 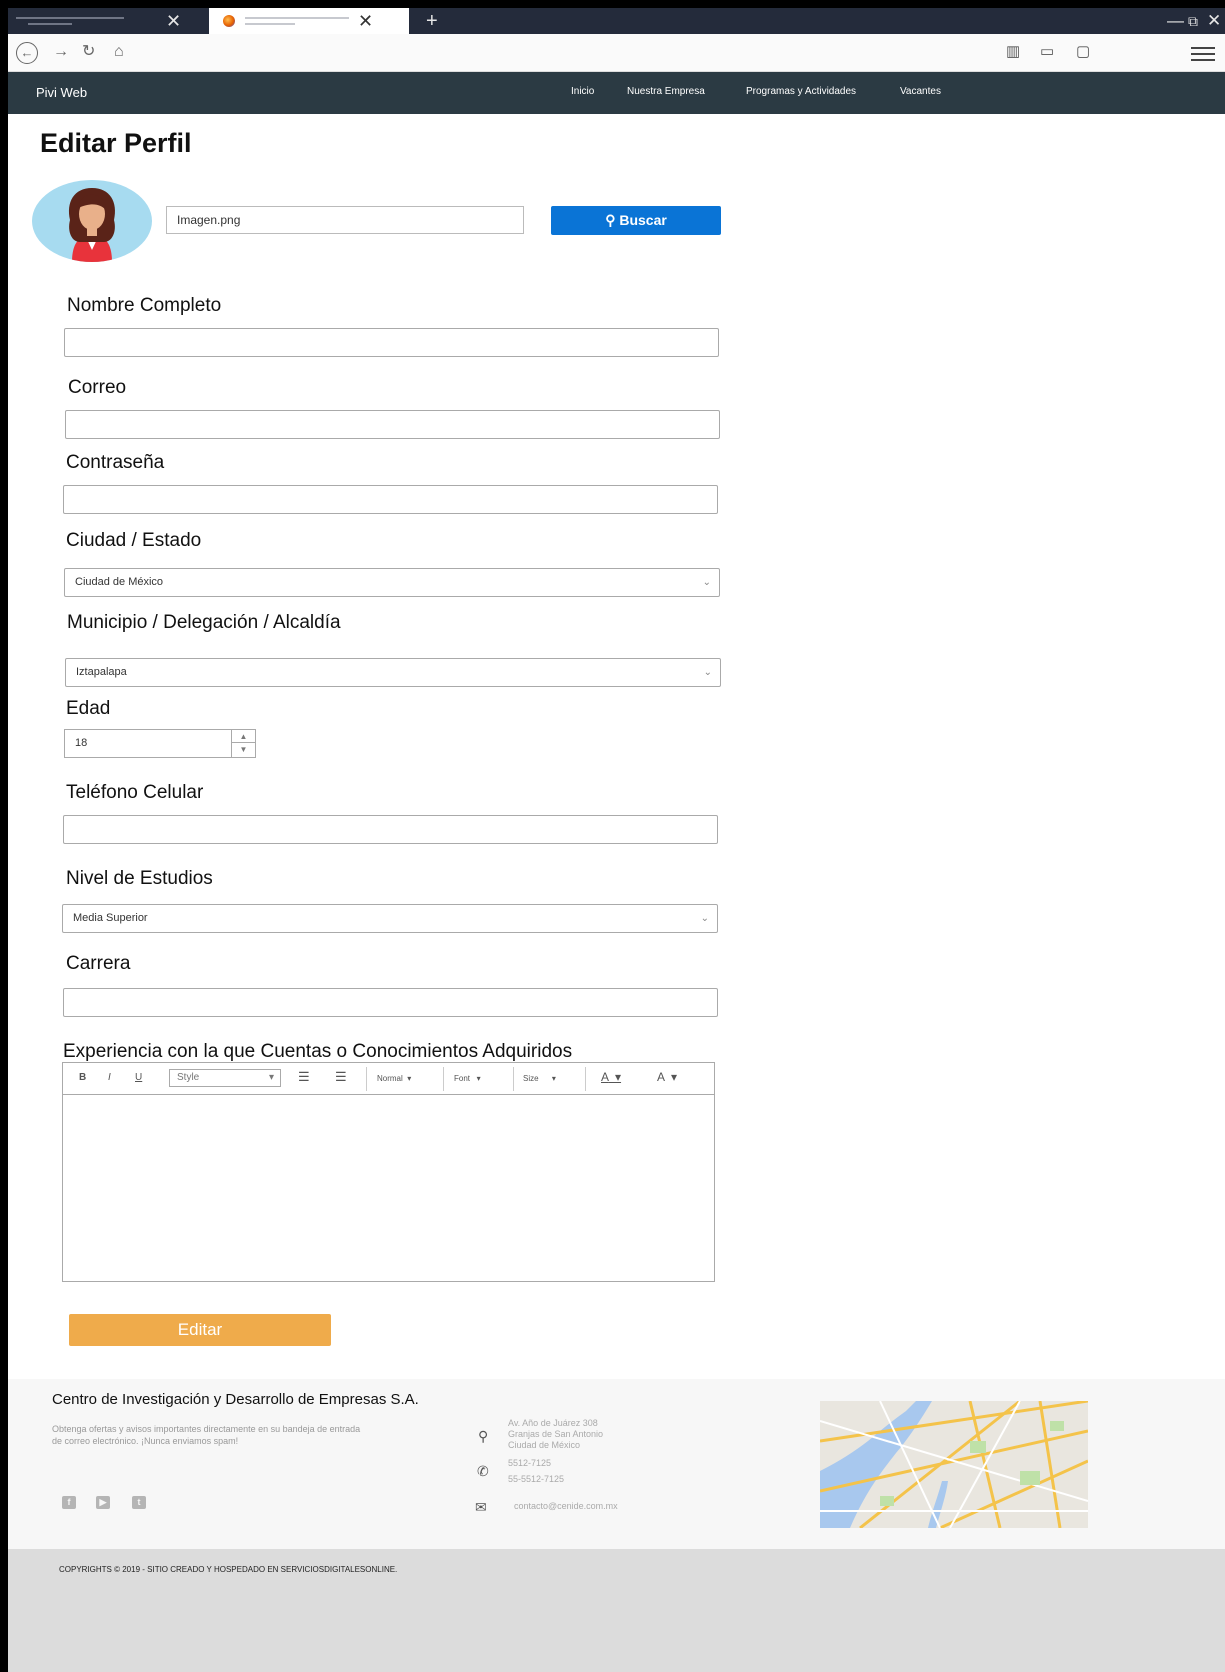 I want to click on address-line-2: Granjas de San Antonio, so click(x=556, y=1434).